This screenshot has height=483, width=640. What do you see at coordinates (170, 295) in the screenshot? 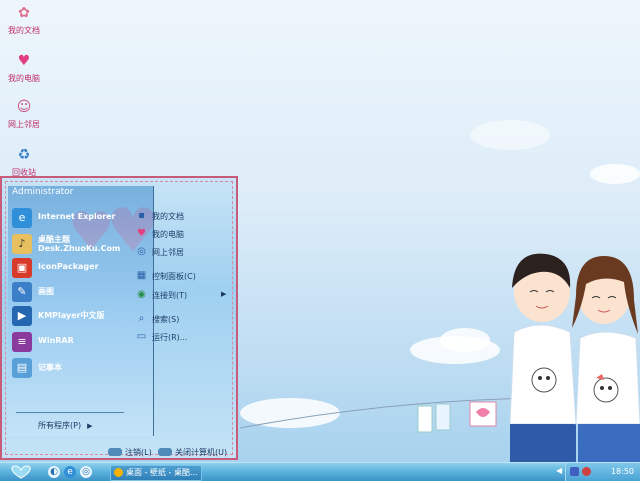
I see `place-label: 连接到(T)` at bounding box center [170, 295].